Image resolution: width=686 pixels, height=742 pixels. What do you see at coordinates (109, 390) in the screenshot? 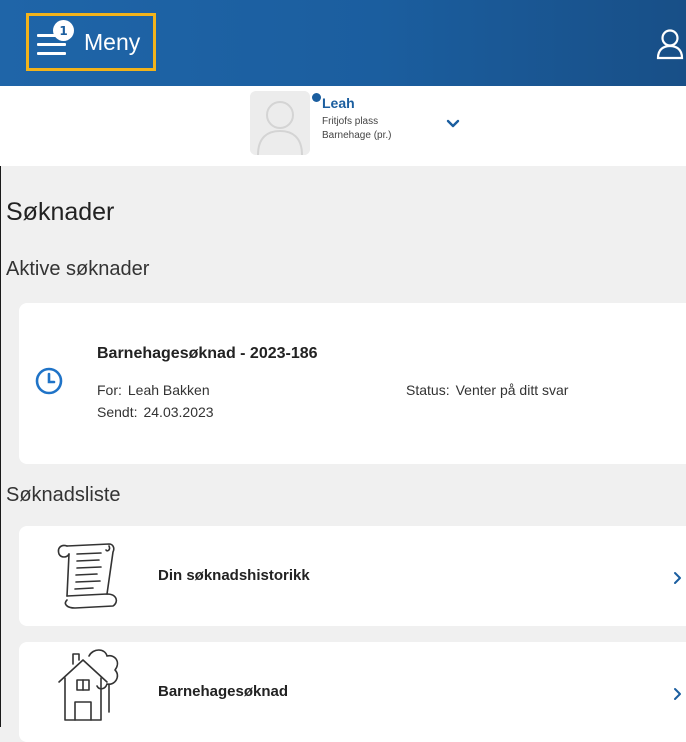
I see `for-label: For:` at bounding box center [109, 390].